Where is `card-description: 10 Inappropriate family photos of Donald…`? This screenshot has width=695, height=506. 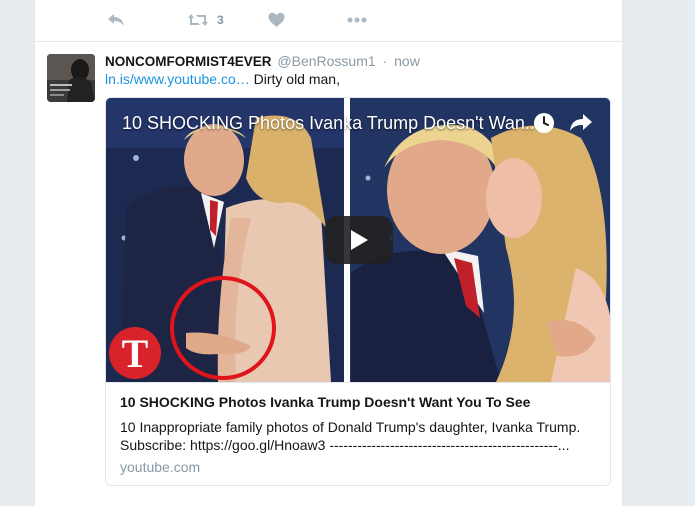
card-description: 10 Inappropriate family photos of Donald… is located at coordinates (358, 436).